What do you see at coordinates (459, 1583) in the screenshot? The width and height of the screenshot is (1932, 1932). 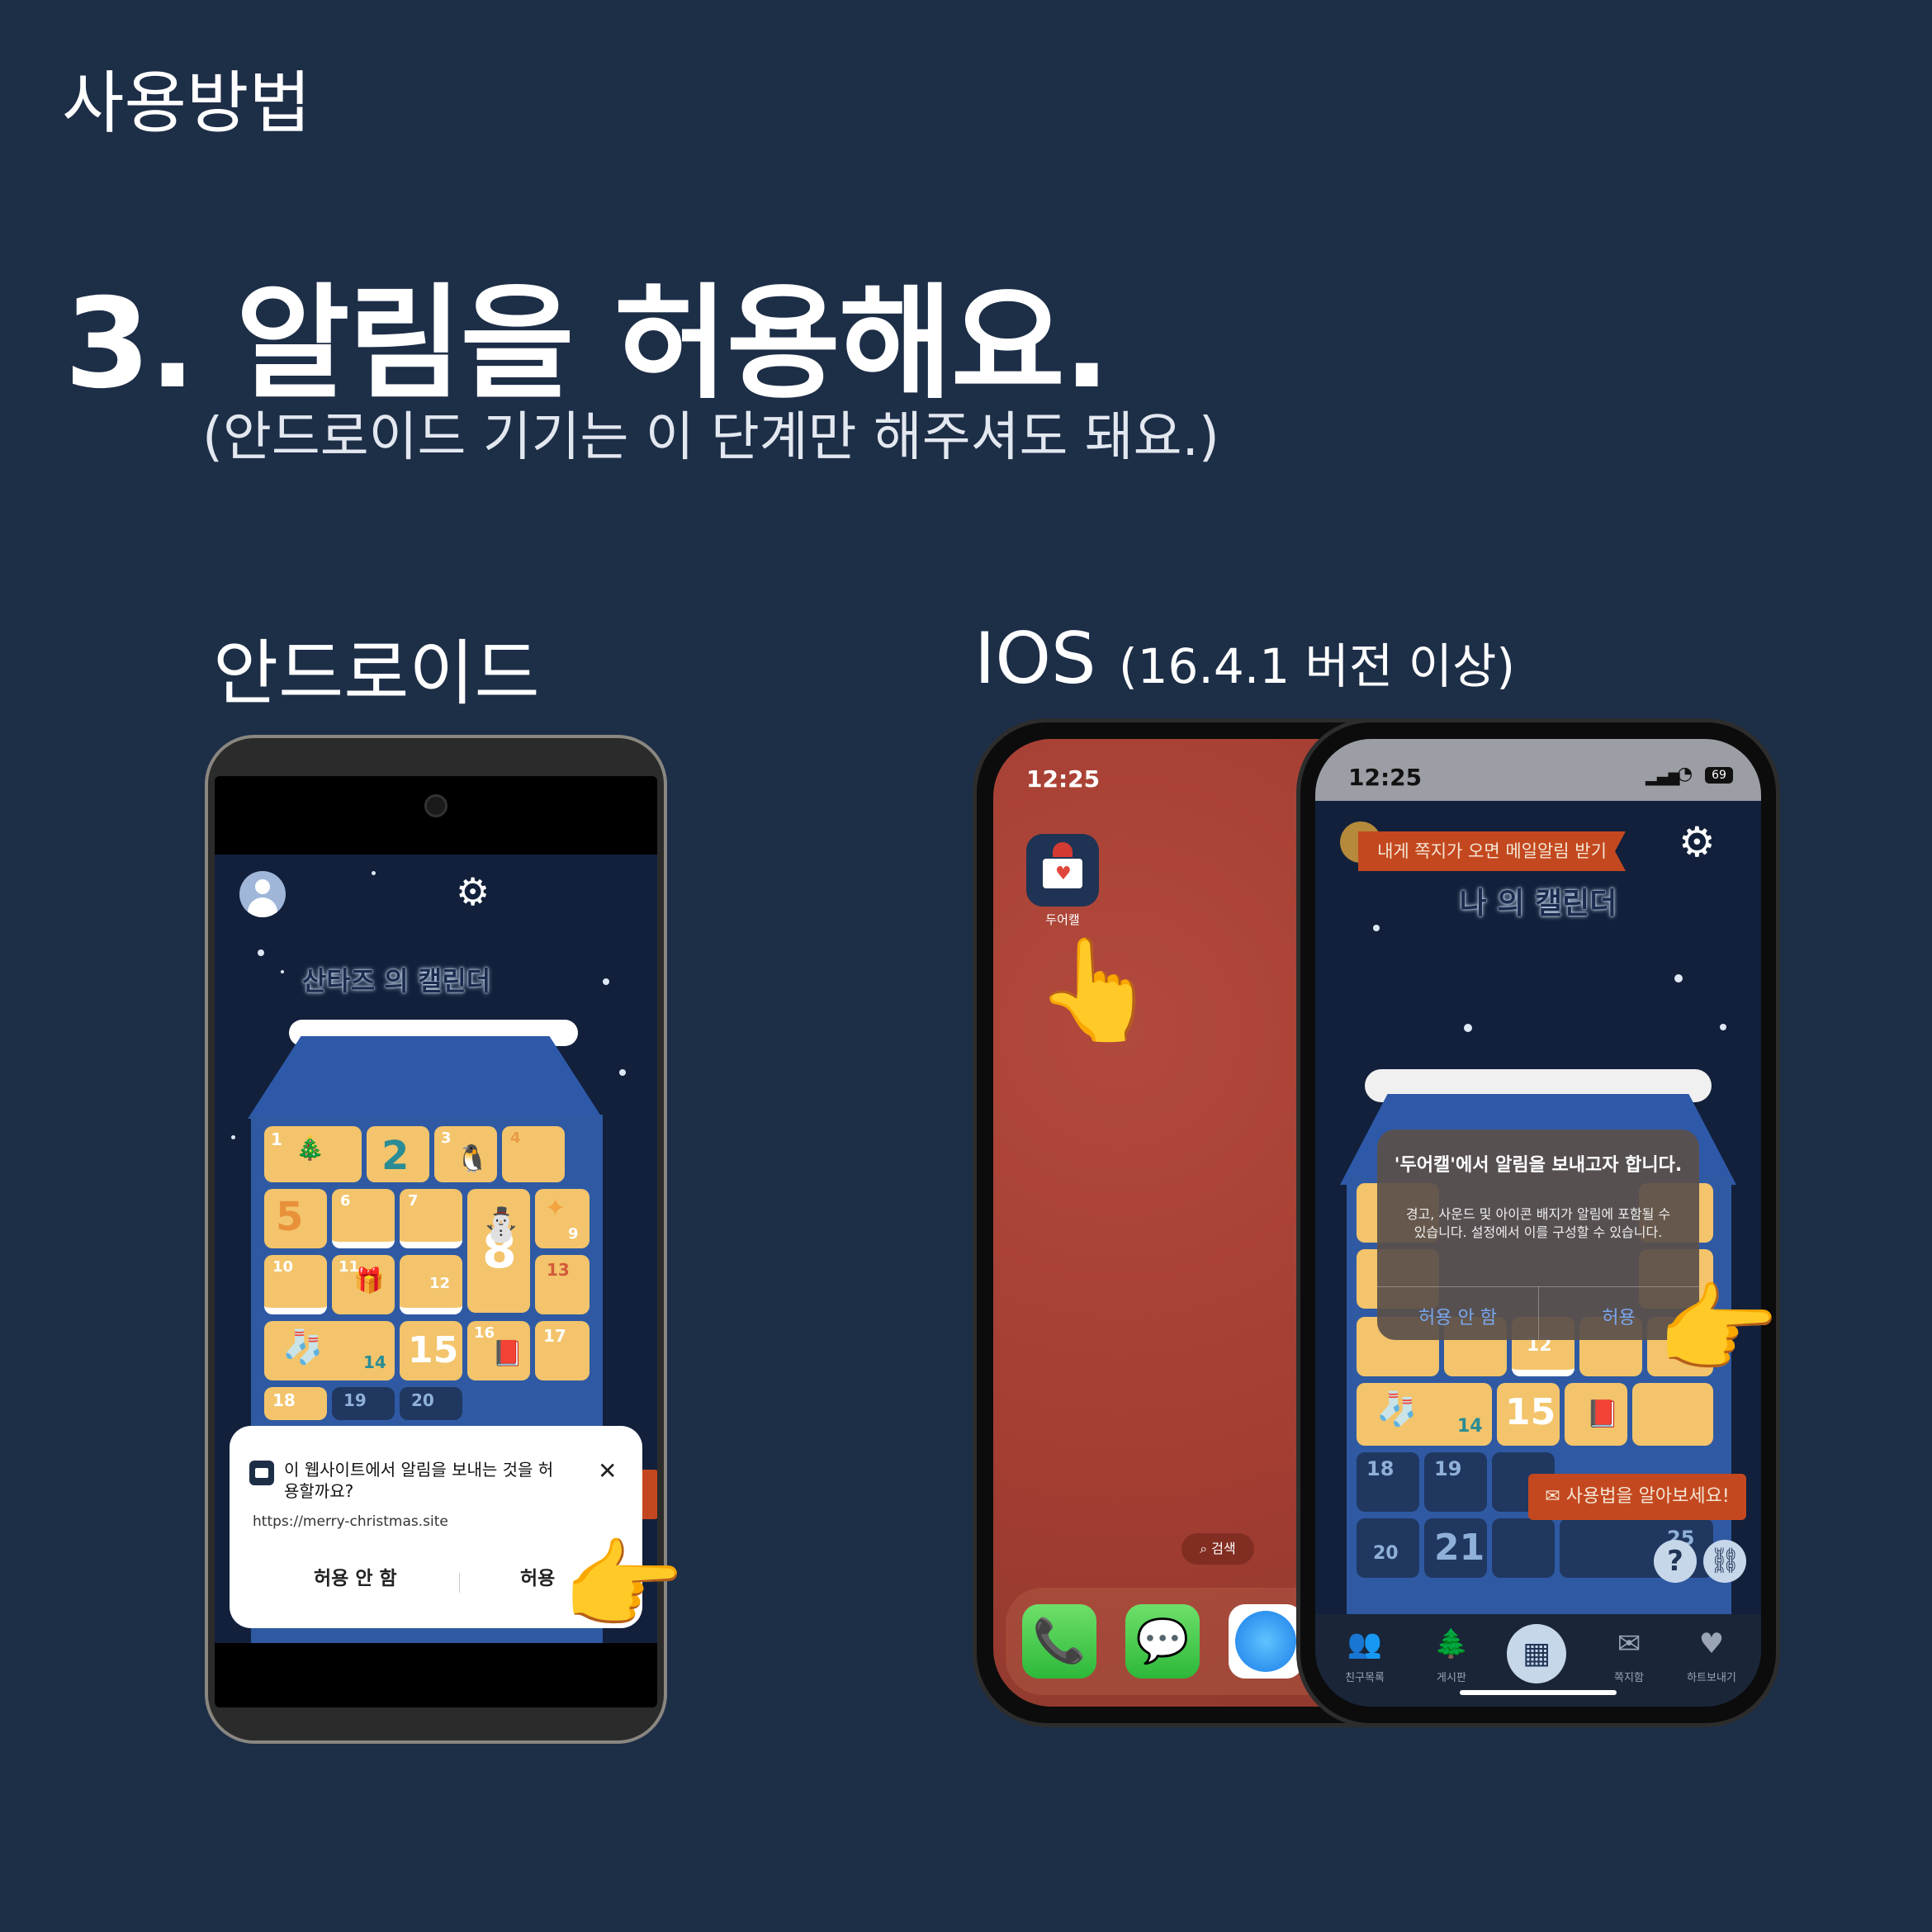 I see `button-divider` at bounding box center [459, 1583].